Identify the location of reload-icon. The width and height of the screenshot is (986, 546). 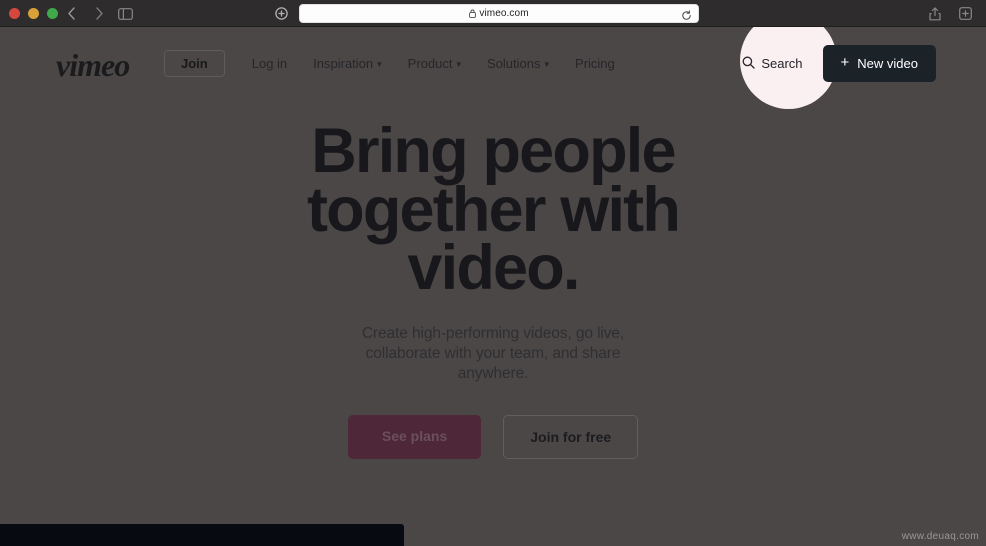
(686, 15).